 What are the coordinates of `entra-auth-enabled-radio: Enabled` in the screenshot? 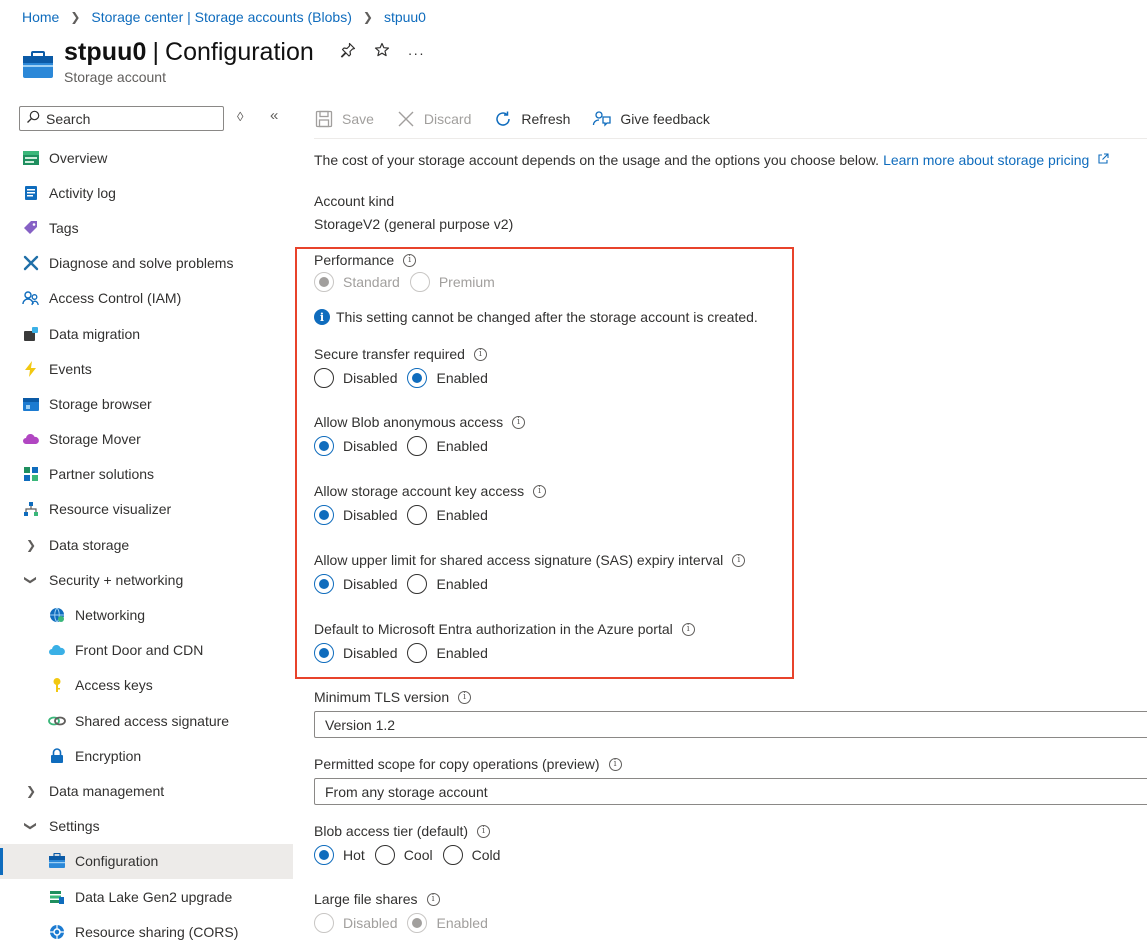 It's located at (447, 653).